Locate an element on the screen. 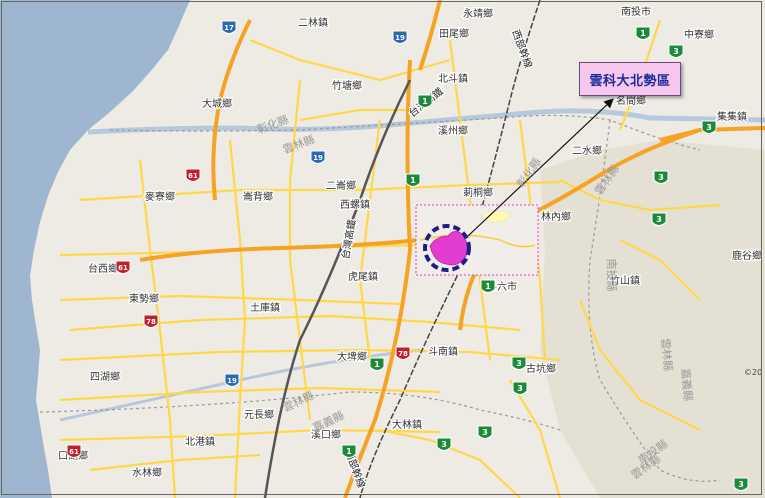  town-label: 集集鎮 is located at coordinates (732, 116).